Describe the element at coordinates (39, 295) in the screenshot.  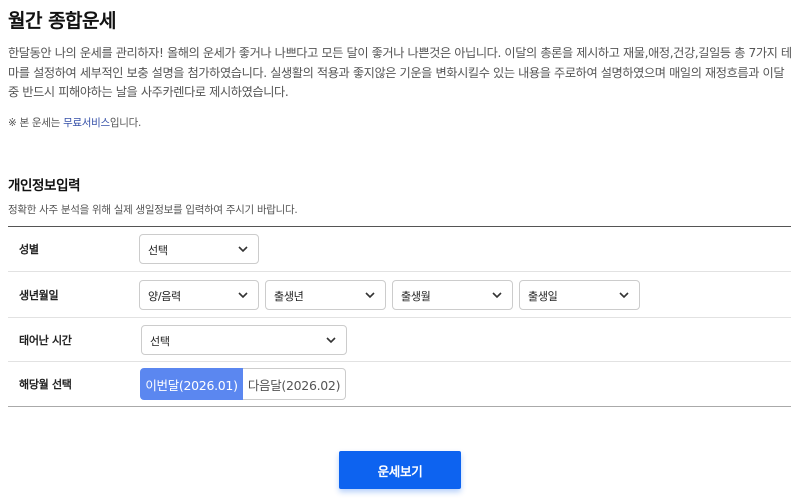
I see `birthdate-label: 생년월일` at that location.